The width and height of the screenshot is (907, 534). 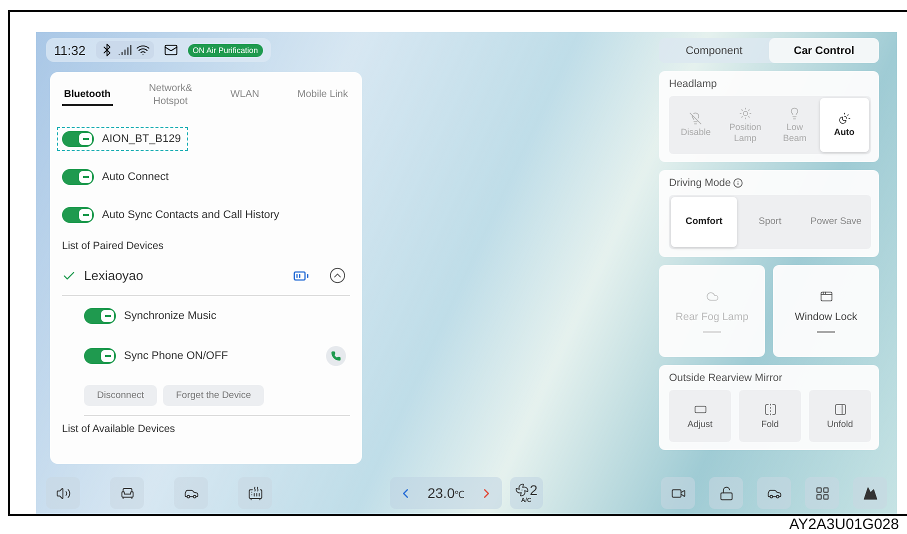 I want to click on gallery-button, so click(x=870, y=493).